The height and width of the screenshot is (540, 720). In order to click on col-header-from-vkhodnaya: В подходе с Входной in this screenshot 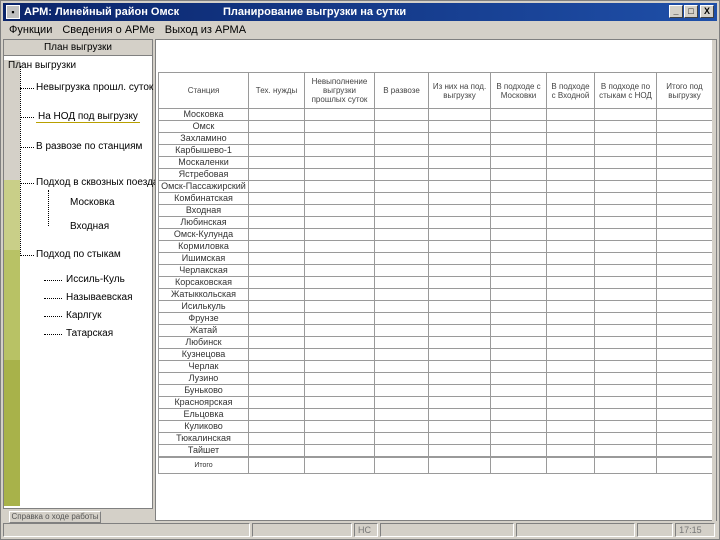, I will do `click(570, 90)`.